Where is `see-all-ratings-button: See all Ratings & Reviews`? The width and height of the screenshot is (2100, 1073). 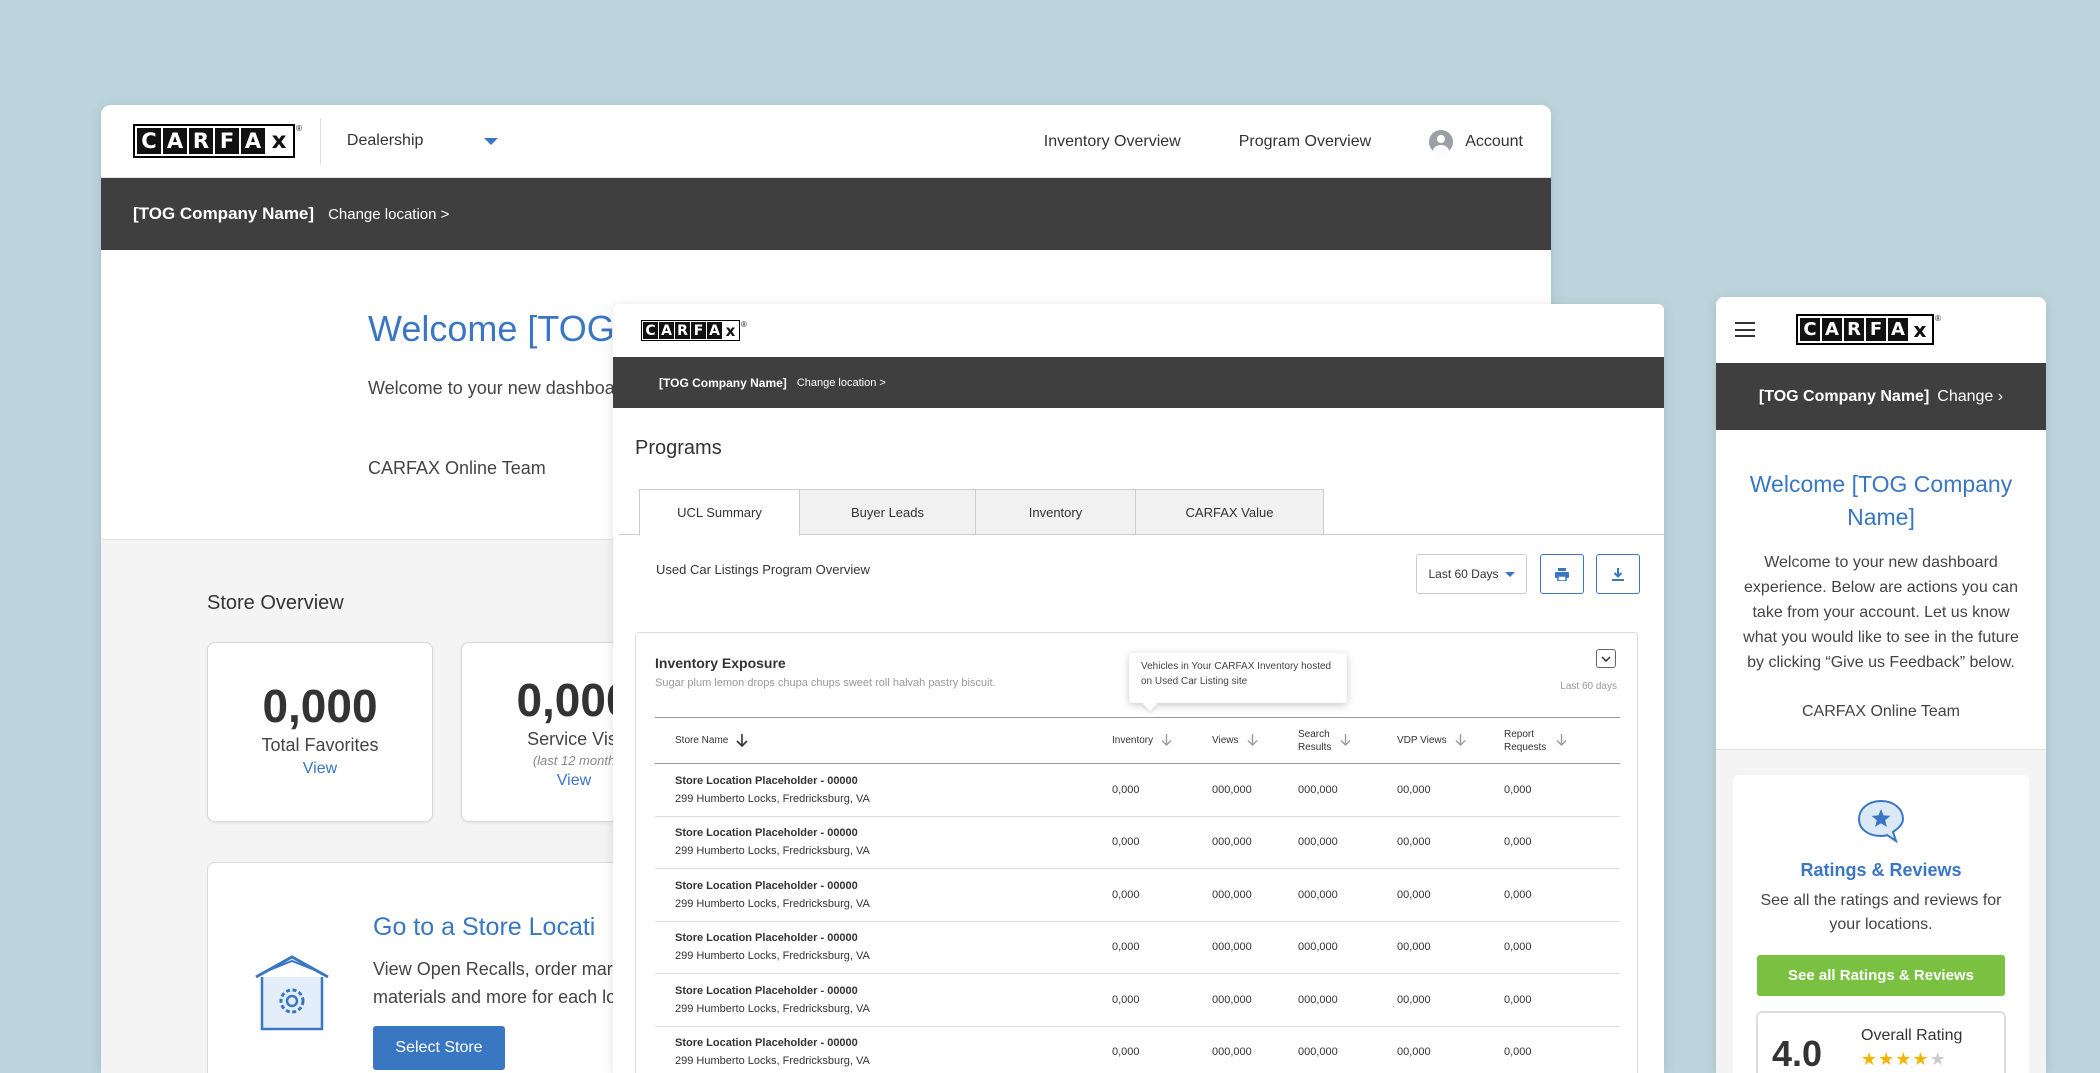
see-all-ratings-button: See all Ratings & Reviews is located at coordinates (1881, 975).